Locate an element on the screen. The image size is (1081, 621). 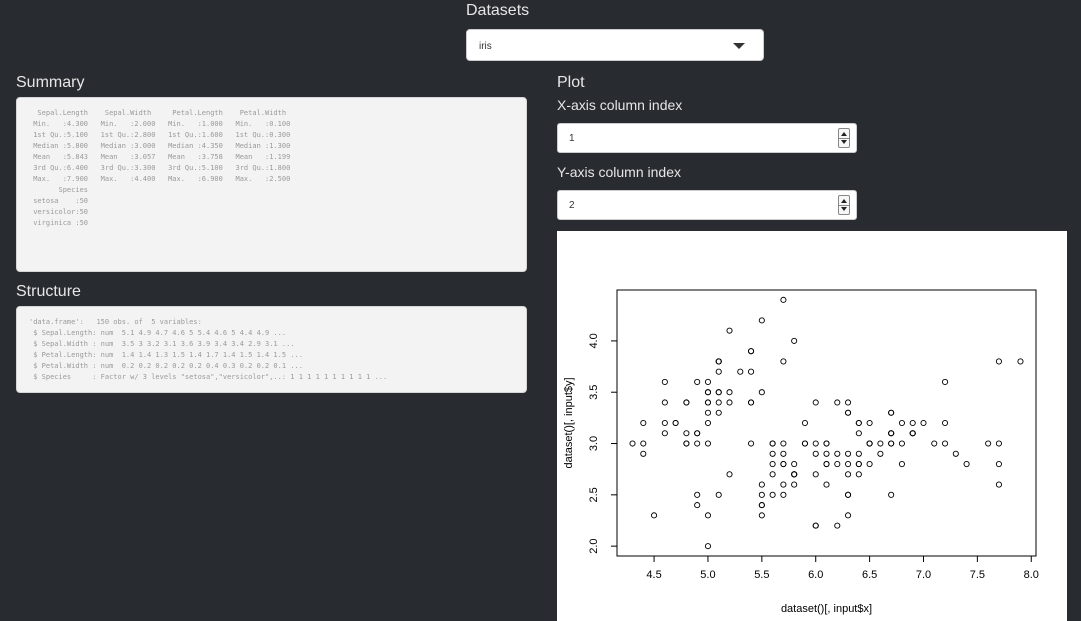
x-tick-label: 7.5 is located at coordinates (977, 575).